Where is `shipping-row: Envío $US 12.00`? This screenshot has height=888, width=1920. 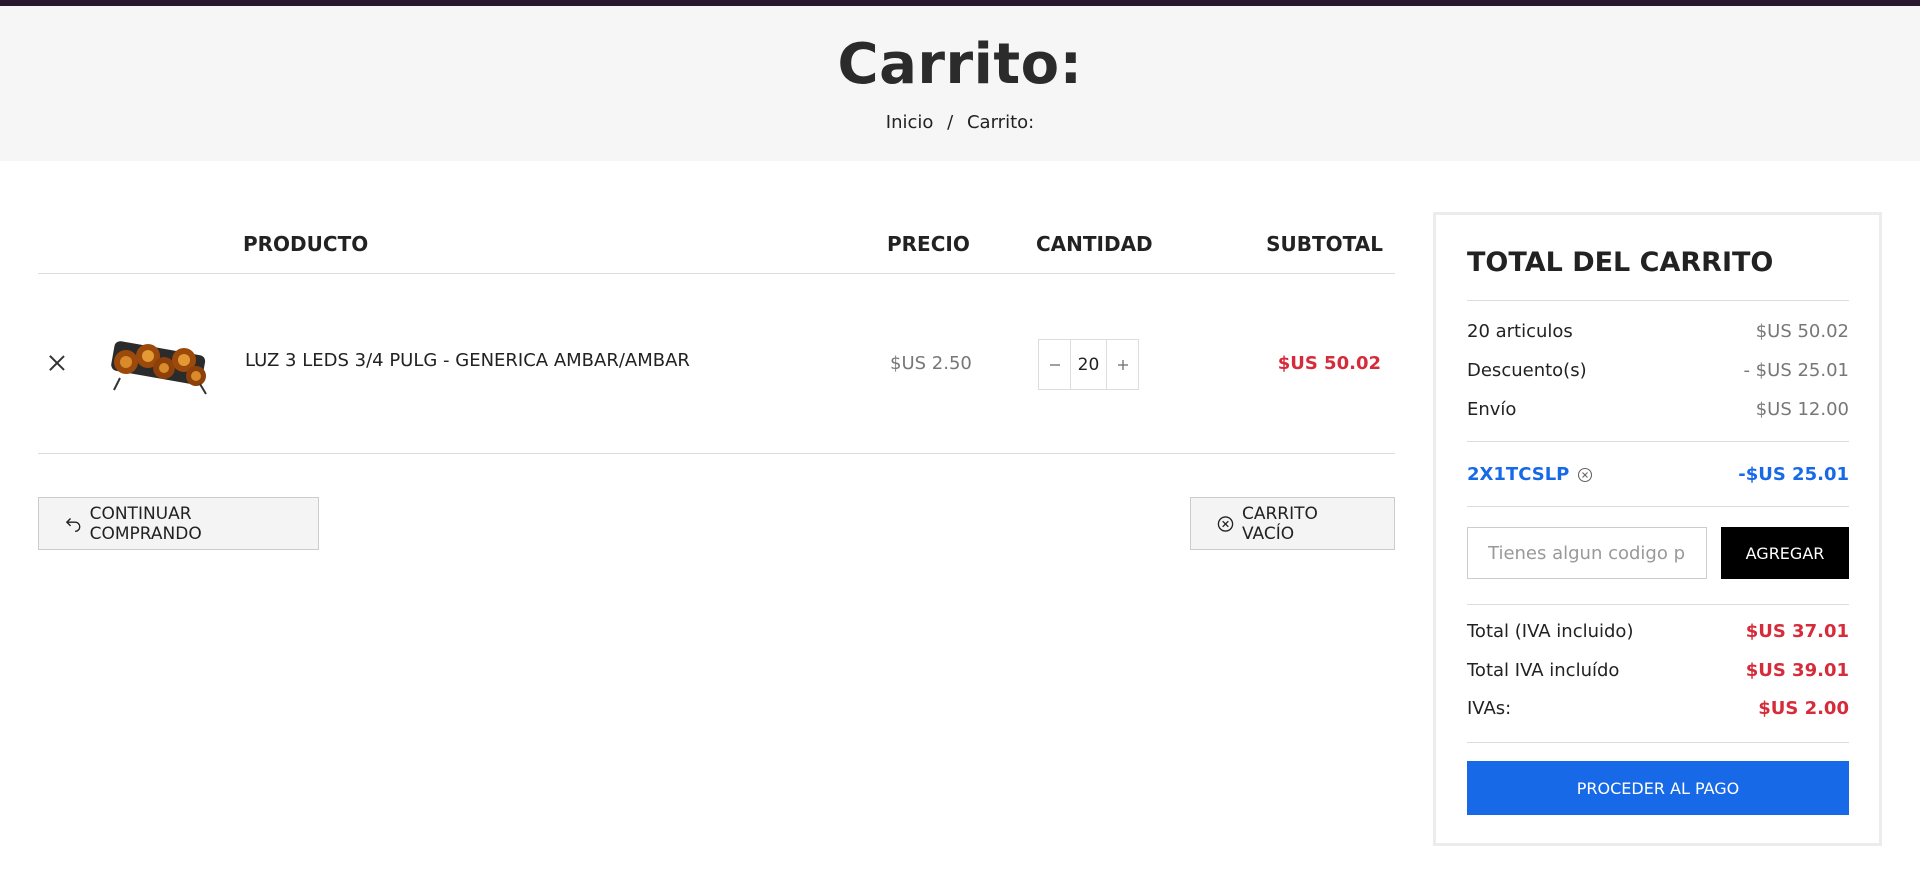 shipping-row: Envío $US 12.00 is located at coordinates (1658, 409).